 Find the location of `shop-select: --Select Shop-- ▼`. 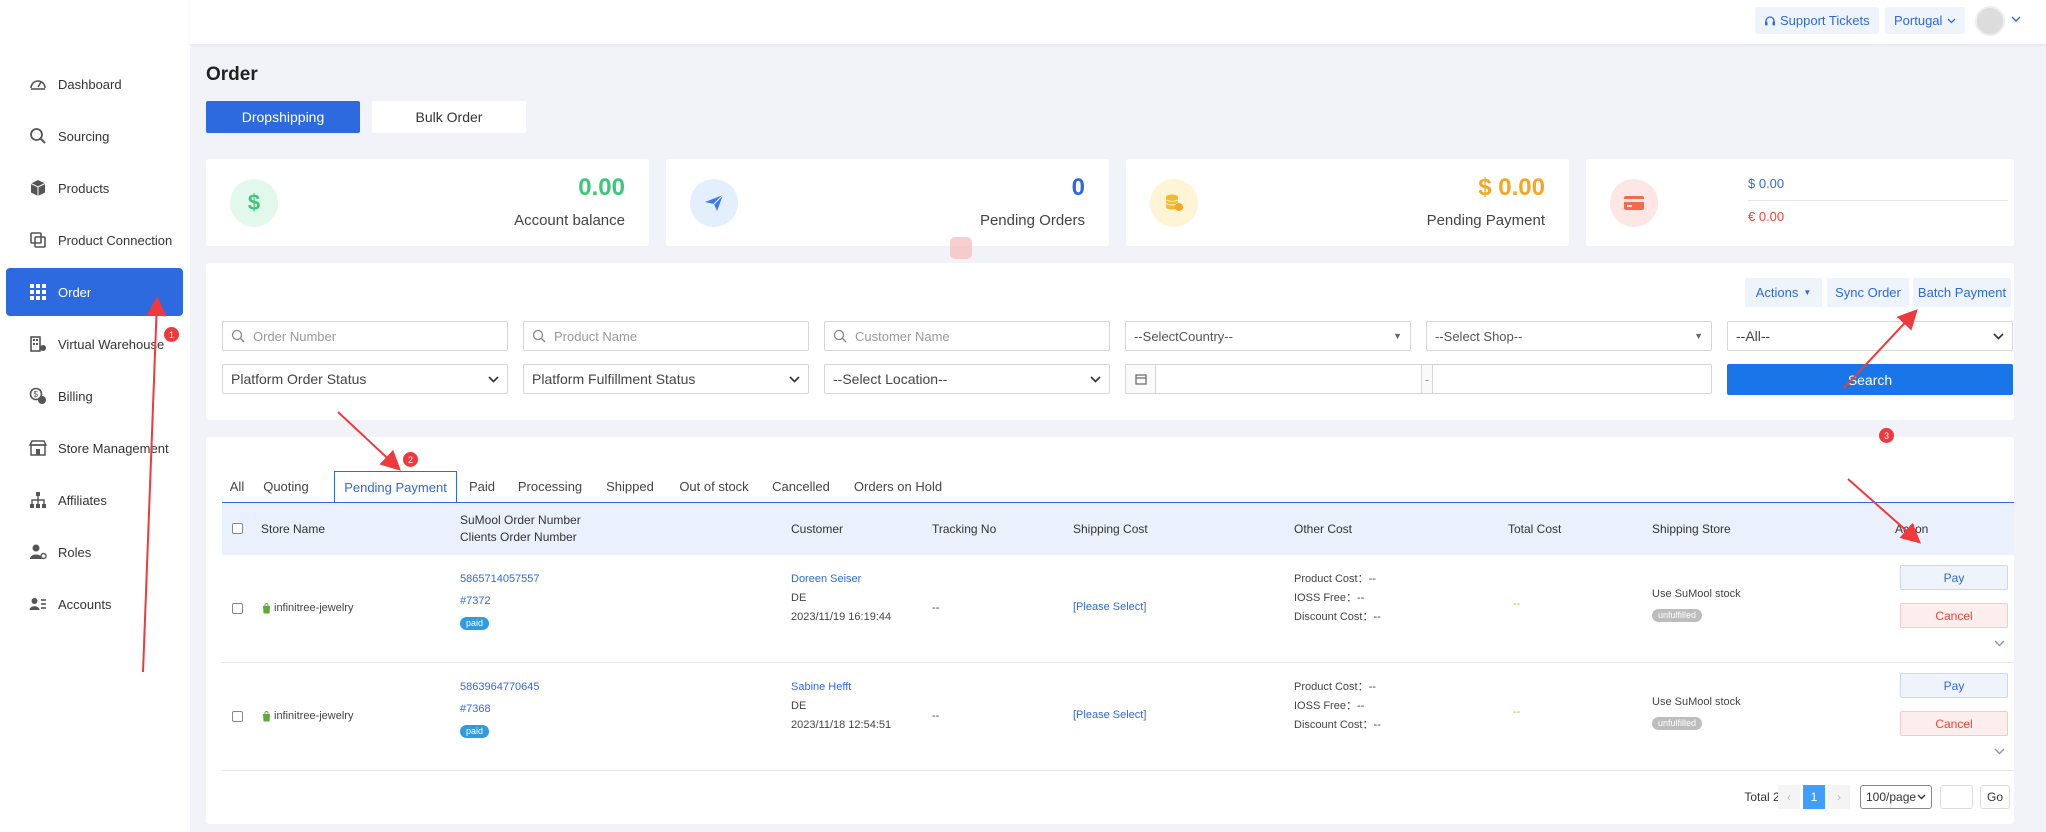

shop-select: --Select Shop-- ▼ is located at coordinates (1569, 336).